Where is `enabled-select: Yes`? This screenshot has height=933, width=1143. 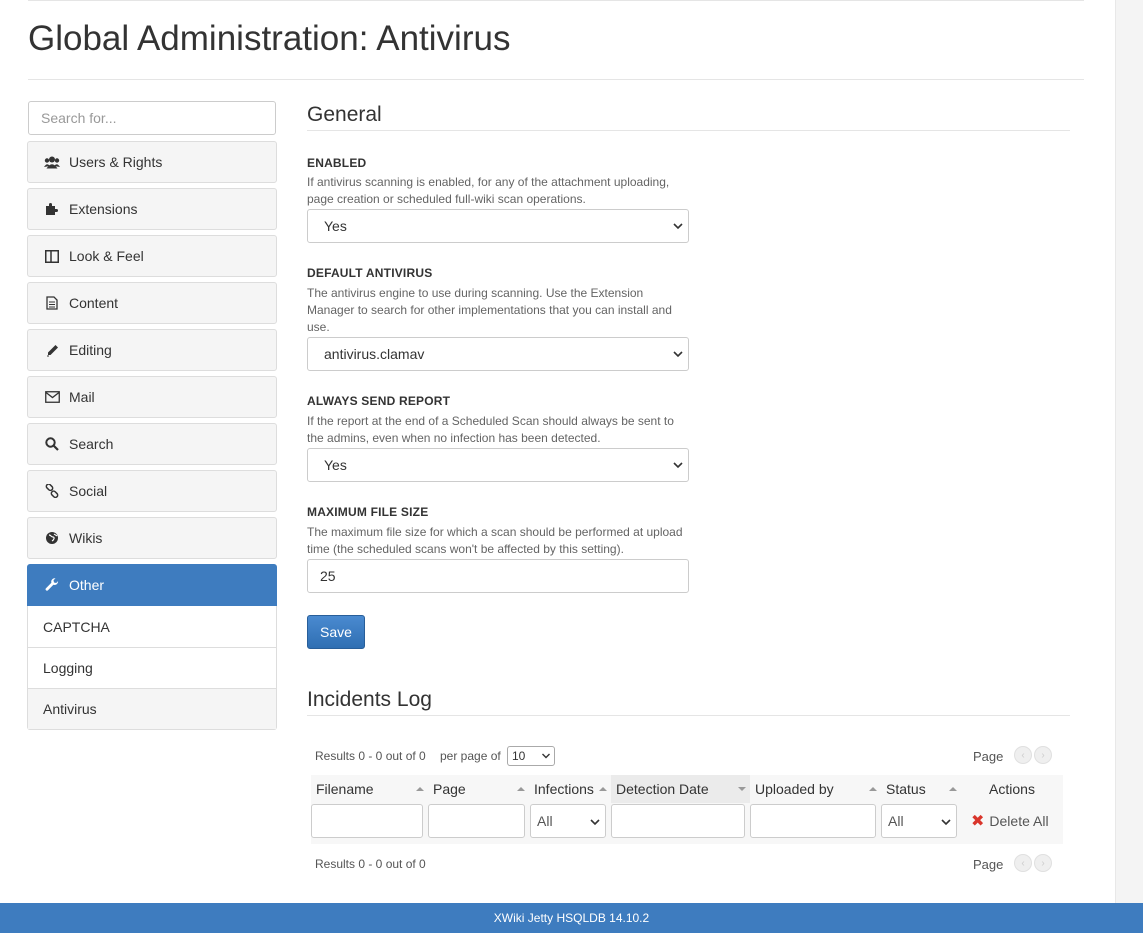
enabled-select: Yes is located at coordinates (498, 226).